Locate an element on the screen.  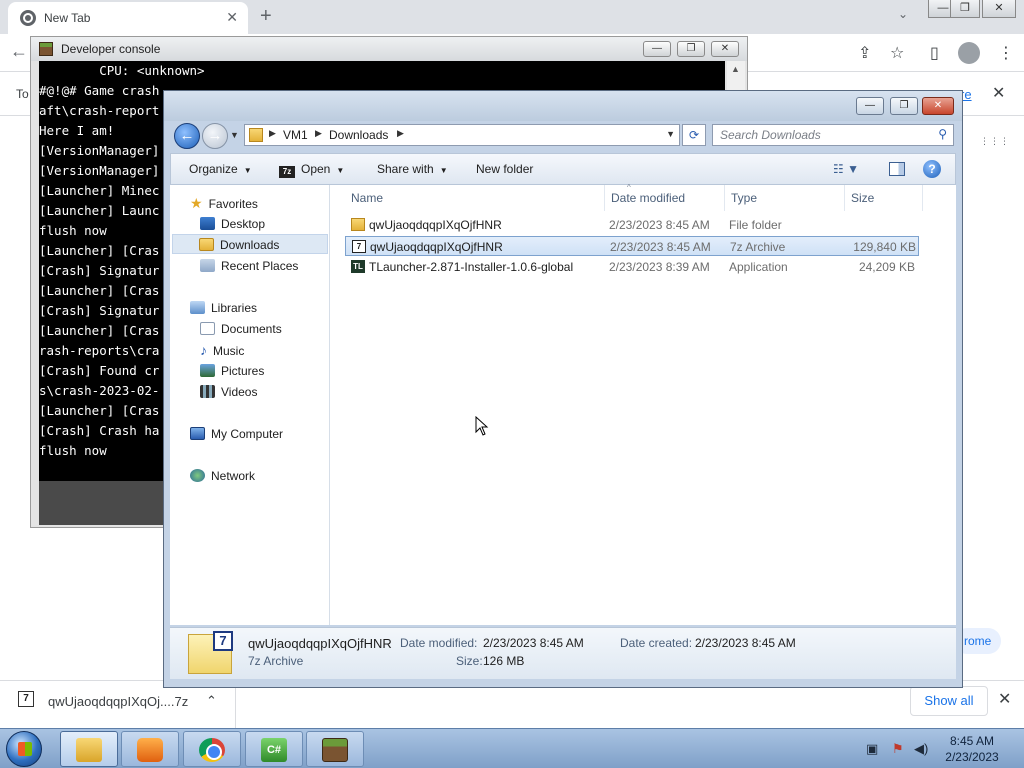
column-header-date-modified: Date modified is located at coordinates (665, 198).